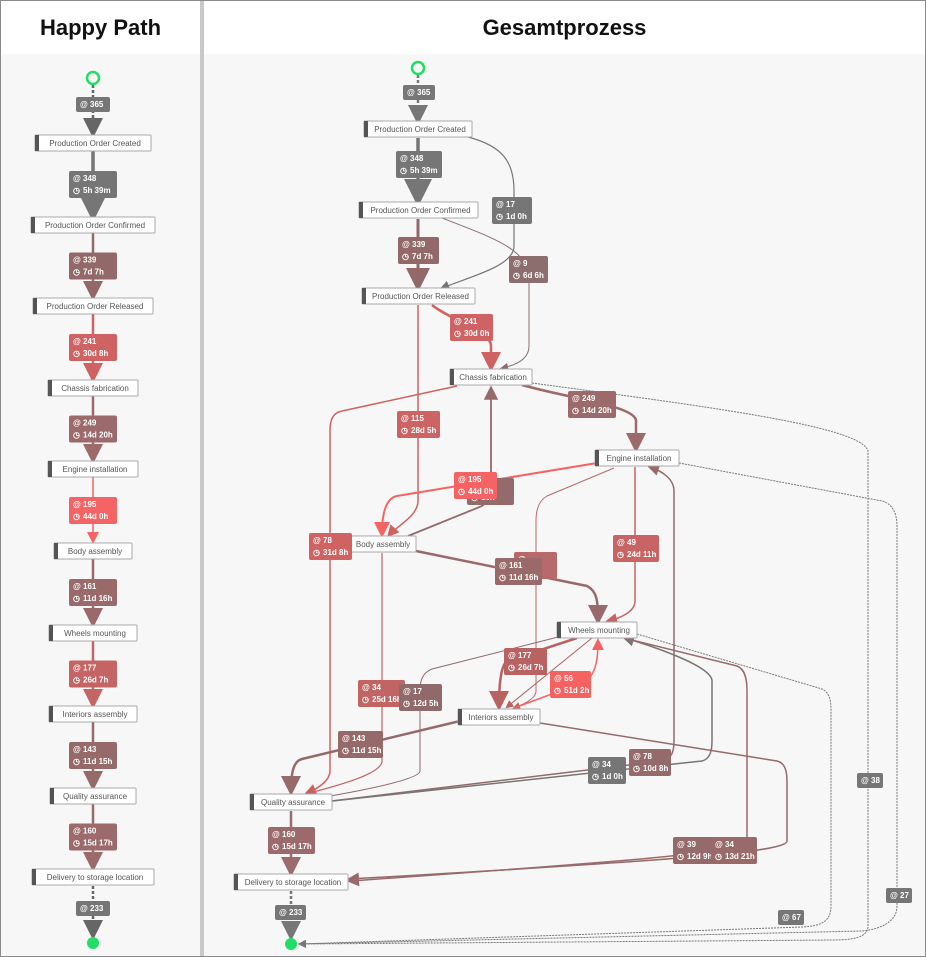 The height and width of the screenshot is (957, 926). Describe the element at coordinates (97, 598) in the screenshot. I see `duration: 11d 16h` at that location.